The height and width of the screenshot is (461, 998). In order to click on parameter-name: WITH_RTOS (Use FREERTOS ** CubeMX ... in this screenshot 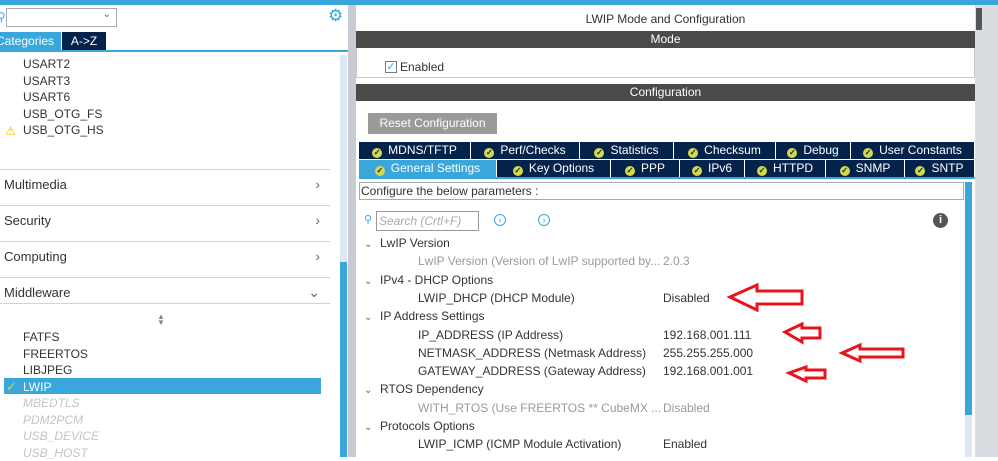, I will do `click(539, 408)`.